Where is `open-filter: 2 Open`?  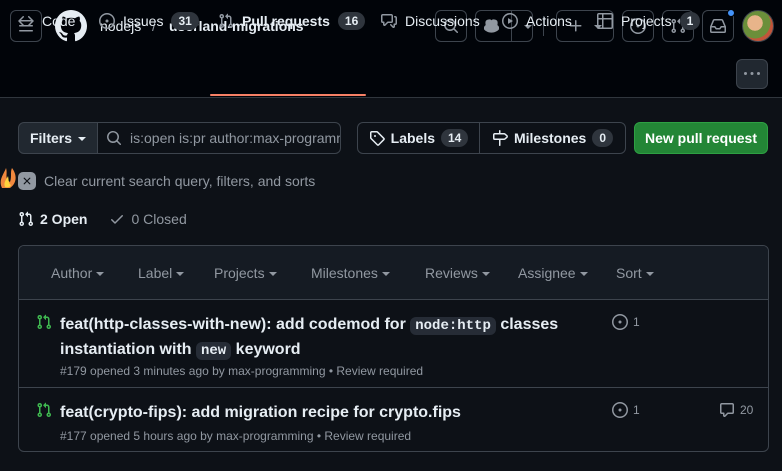 open-filter: 2 Open is located at coordinates (52, 219).